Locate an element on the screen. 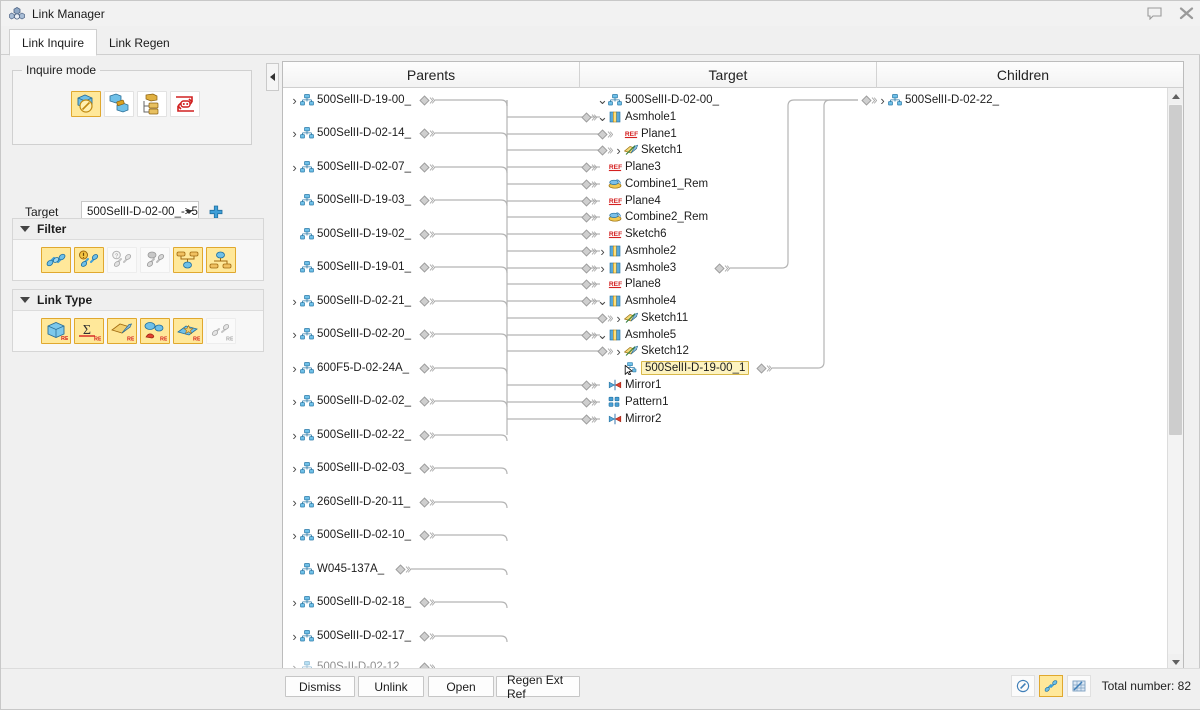 The image size is (1200, 710). tab-link-inquire: Link Inquire is located at coordinates (53, 42).